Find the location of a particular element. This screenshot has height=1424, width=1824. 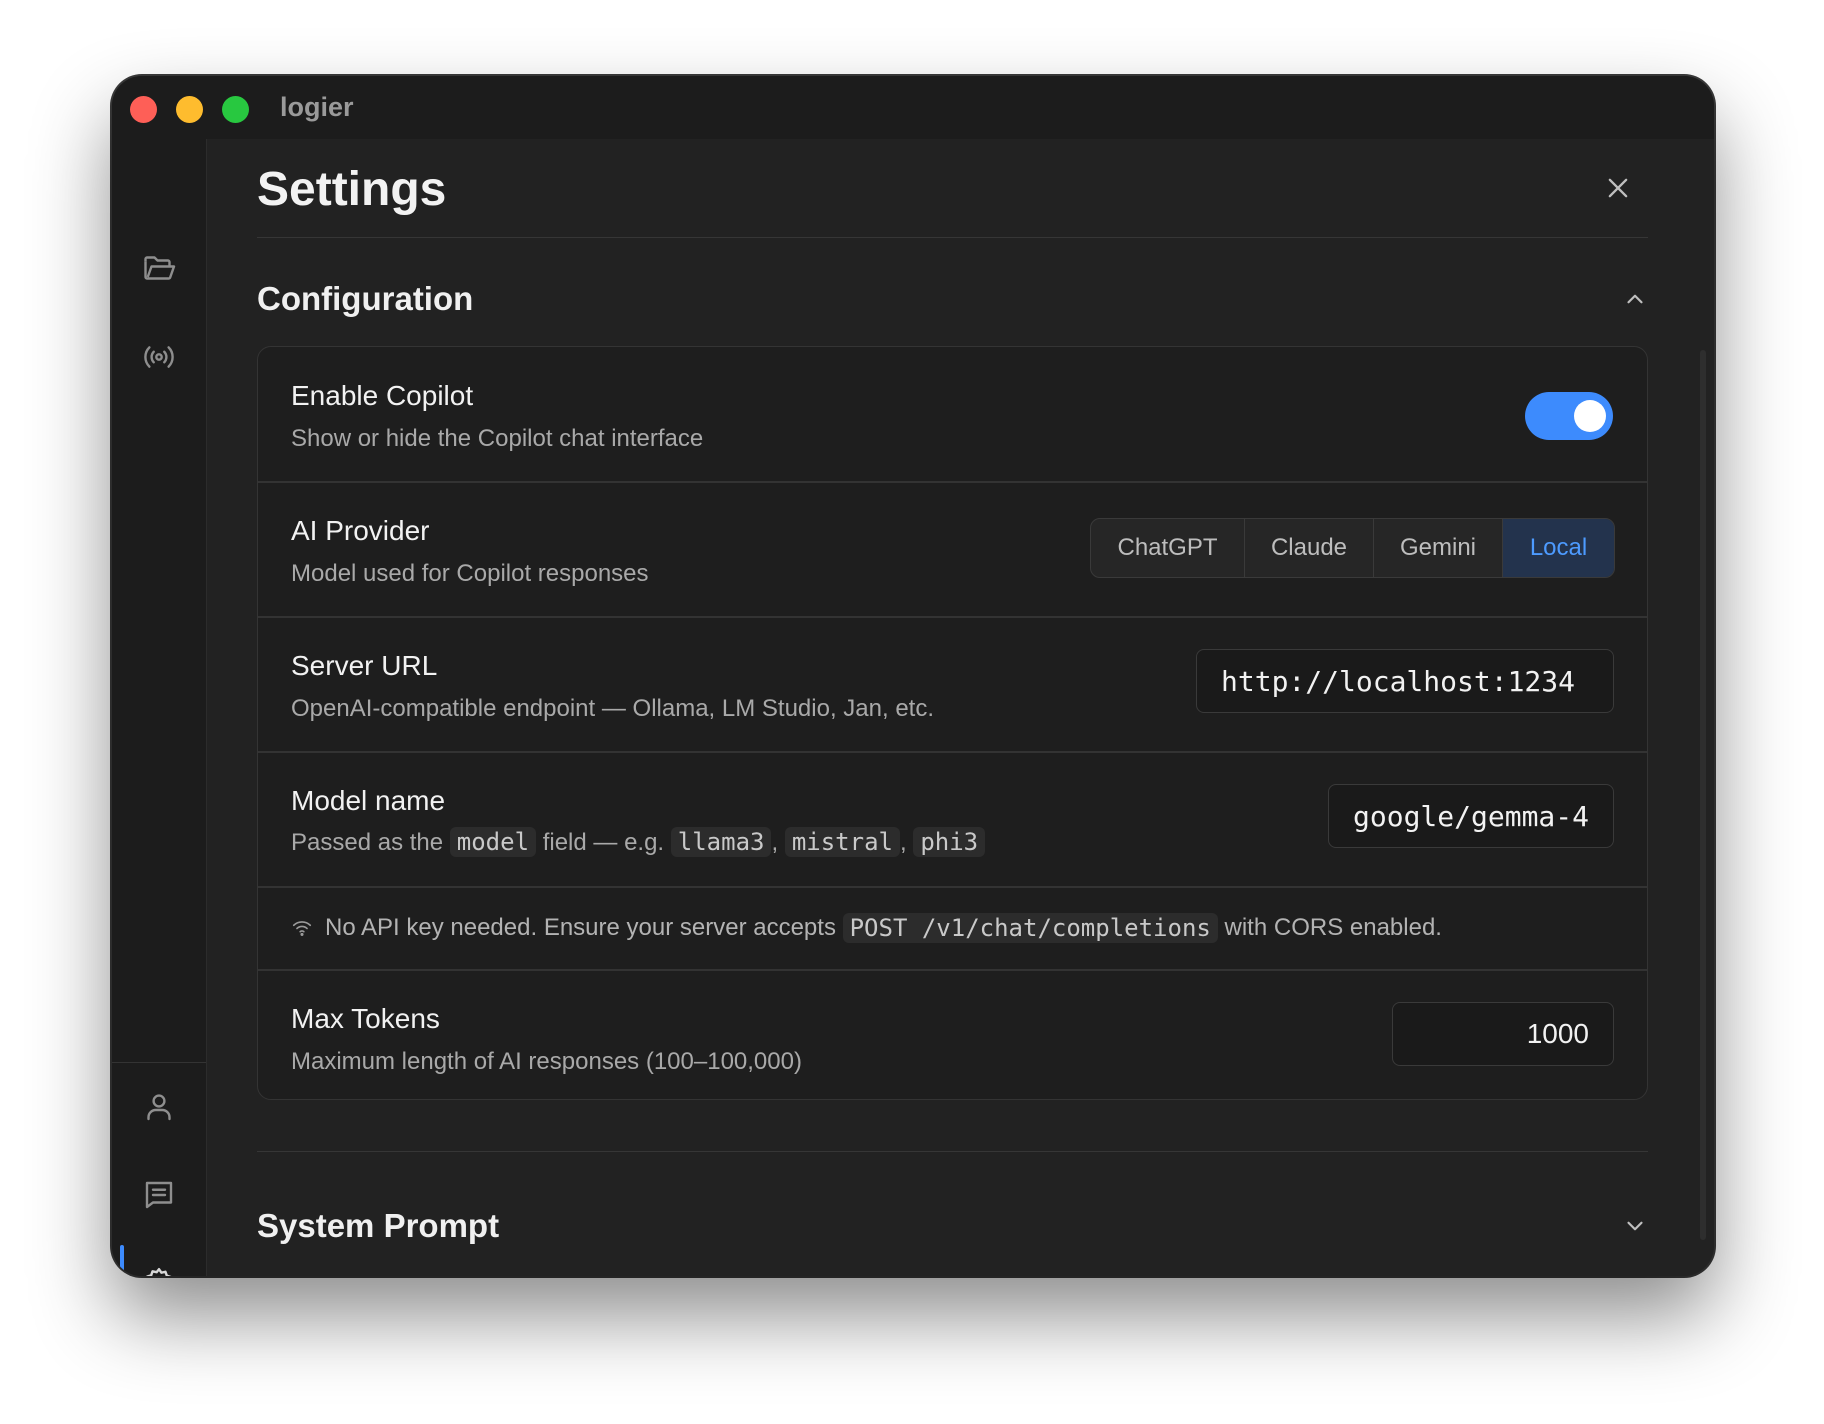

user-icon is located at coordinates (159, 1107).